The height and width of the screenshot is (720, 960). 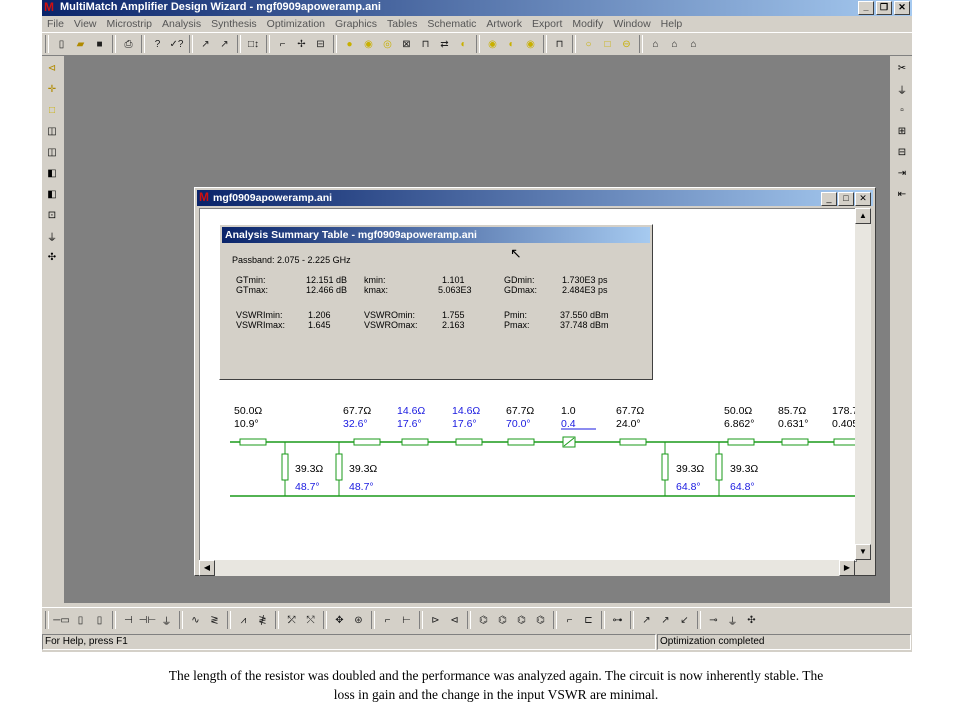 I want to click on series-line-icon: ─▭, so click(x=61, y=620).